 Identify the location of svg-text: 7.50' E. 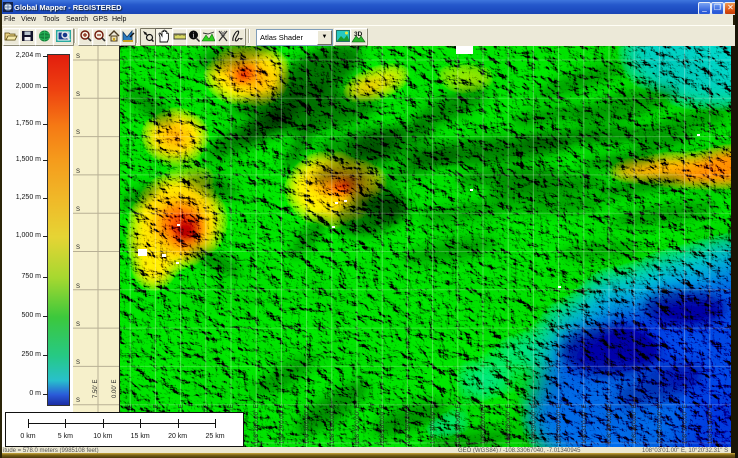
(96, 389).